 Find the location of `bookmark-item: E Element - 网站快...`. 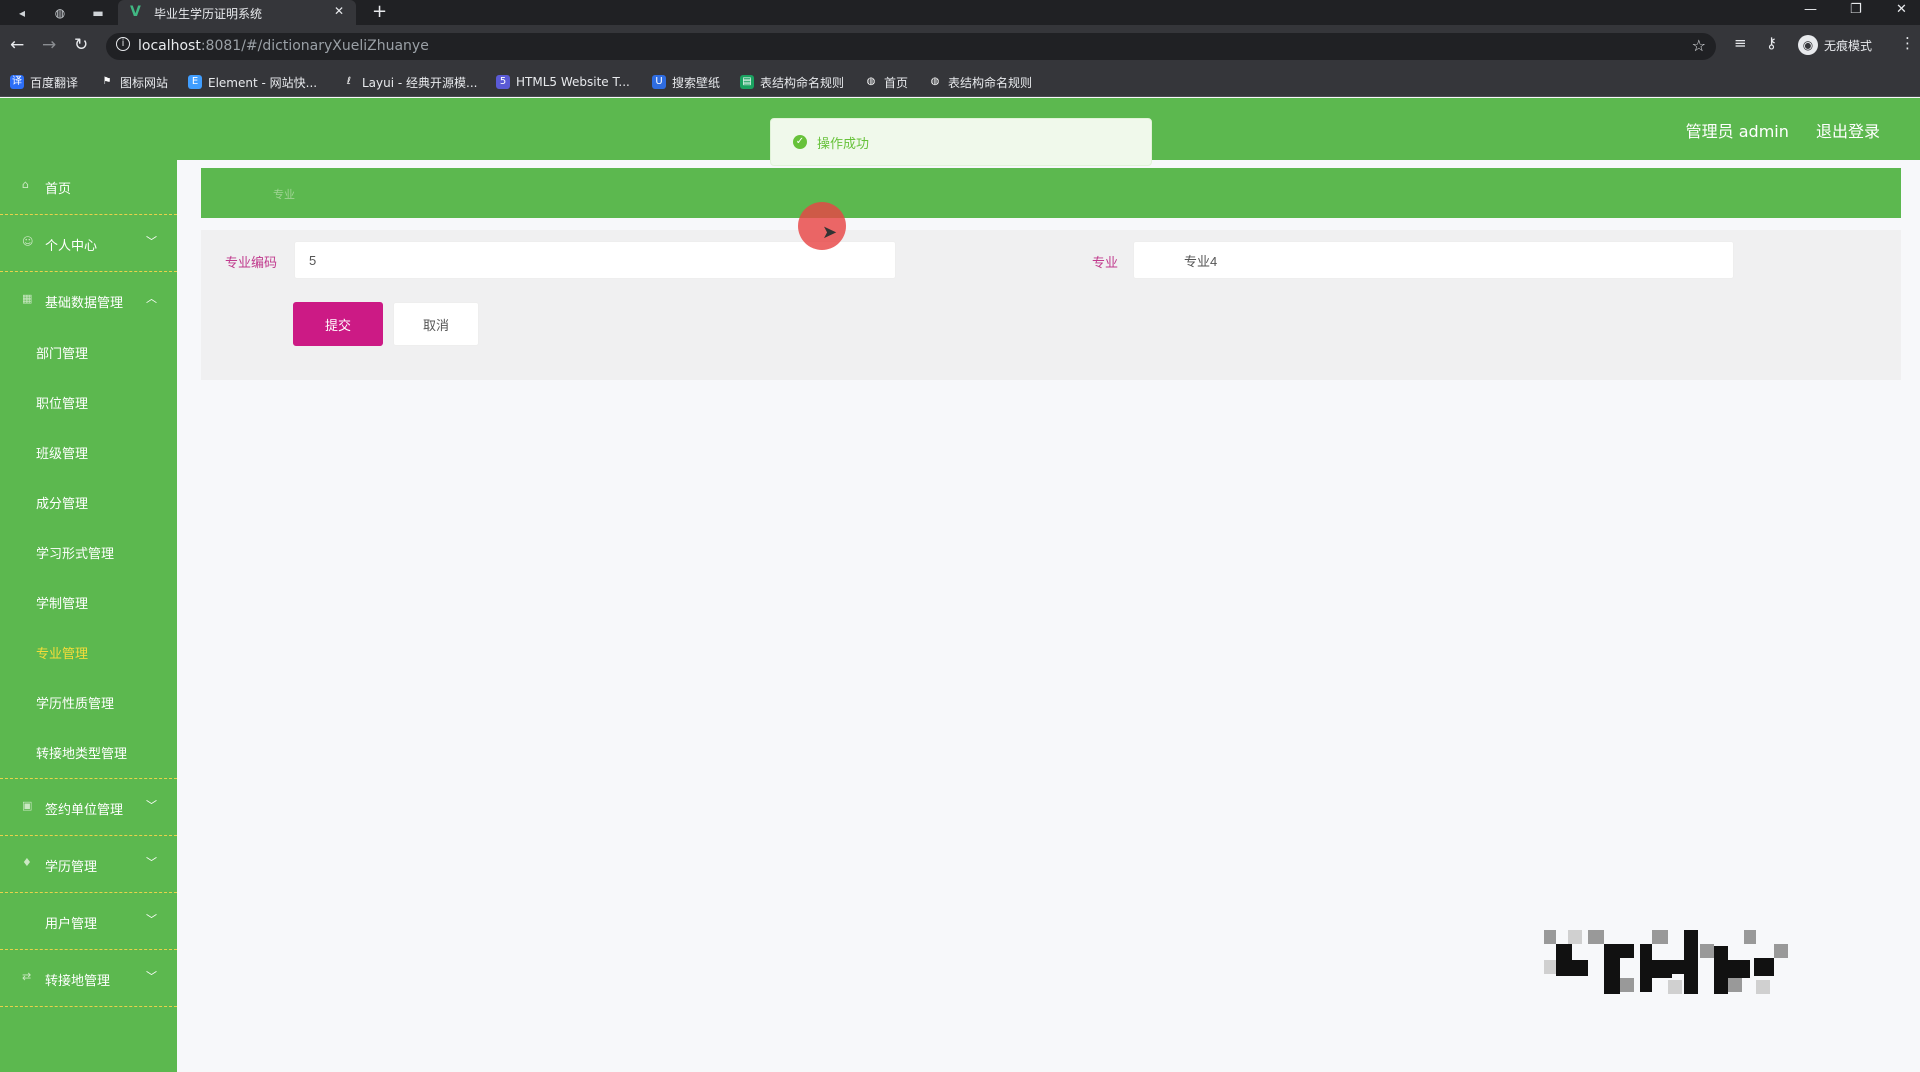

bookmark-item: E Element - 网站快... is located at coordinates (252, 82).